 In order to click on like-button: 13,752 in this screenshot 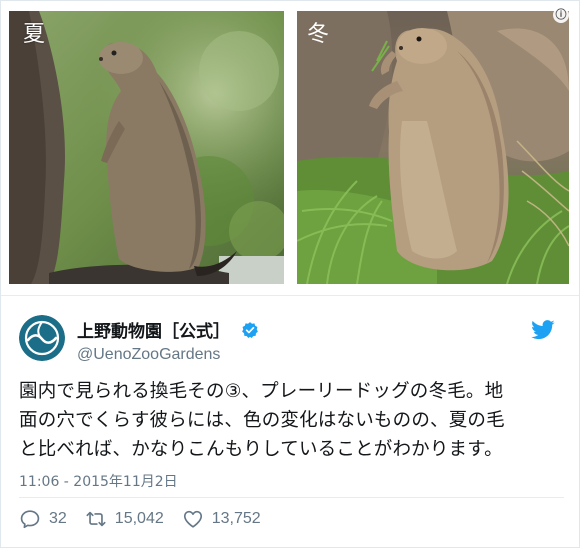, I will do `click(221, 519)`.